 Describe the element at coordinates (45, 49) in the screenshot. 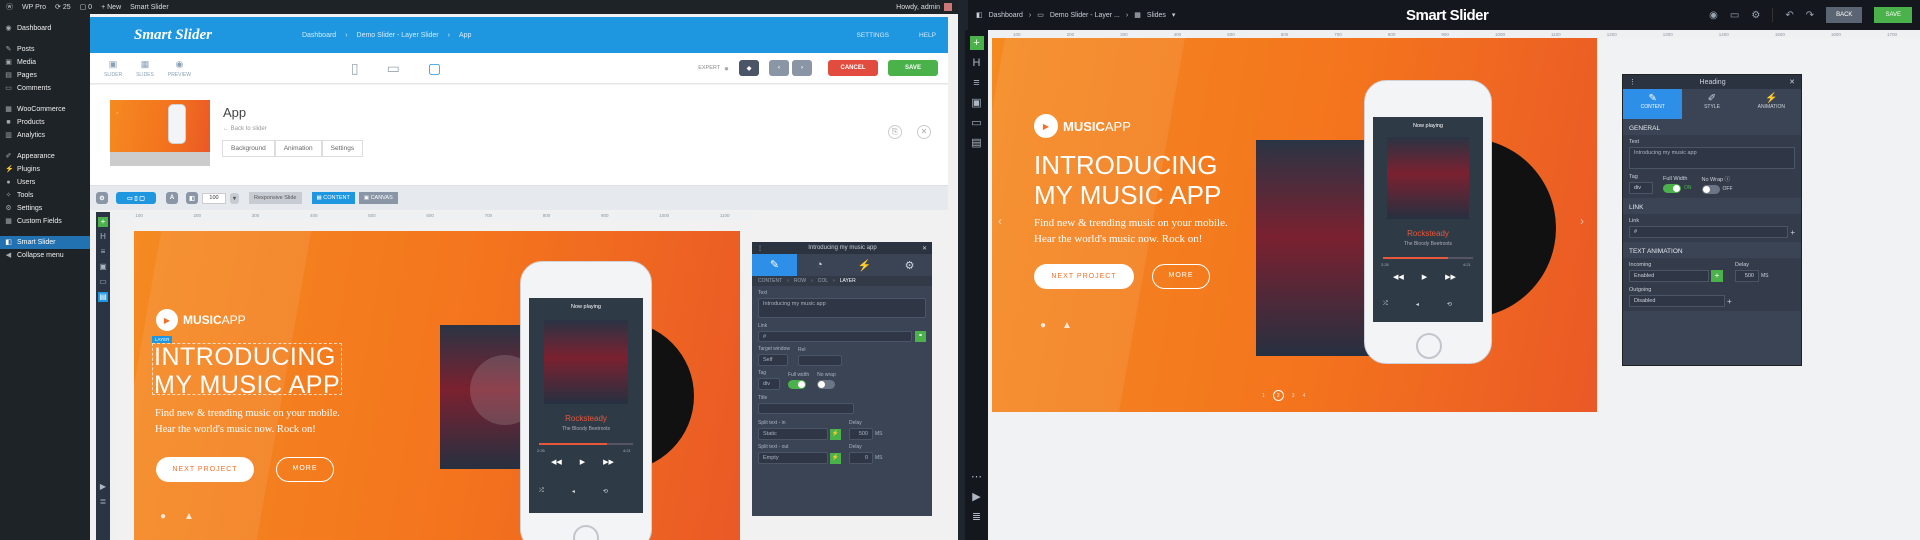

I see `menu-posts: ✎ Posts` at that location.